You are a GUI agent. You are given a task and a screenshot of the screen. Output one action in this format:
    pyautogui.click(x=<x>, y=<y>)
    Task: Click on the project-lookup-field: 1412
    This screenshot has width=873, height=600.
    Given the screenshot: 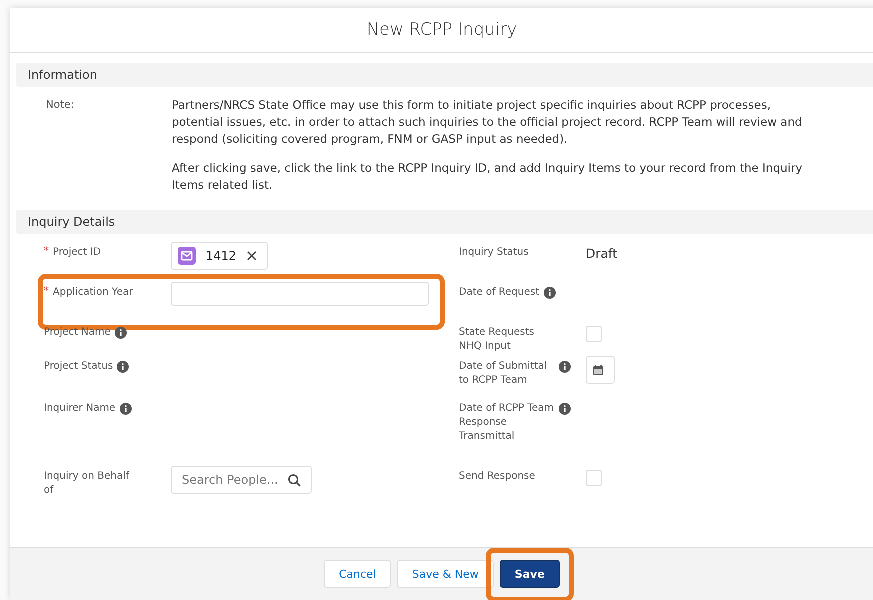 What is the action you would take?
    pyautogui.click(x=219, y=256)
    